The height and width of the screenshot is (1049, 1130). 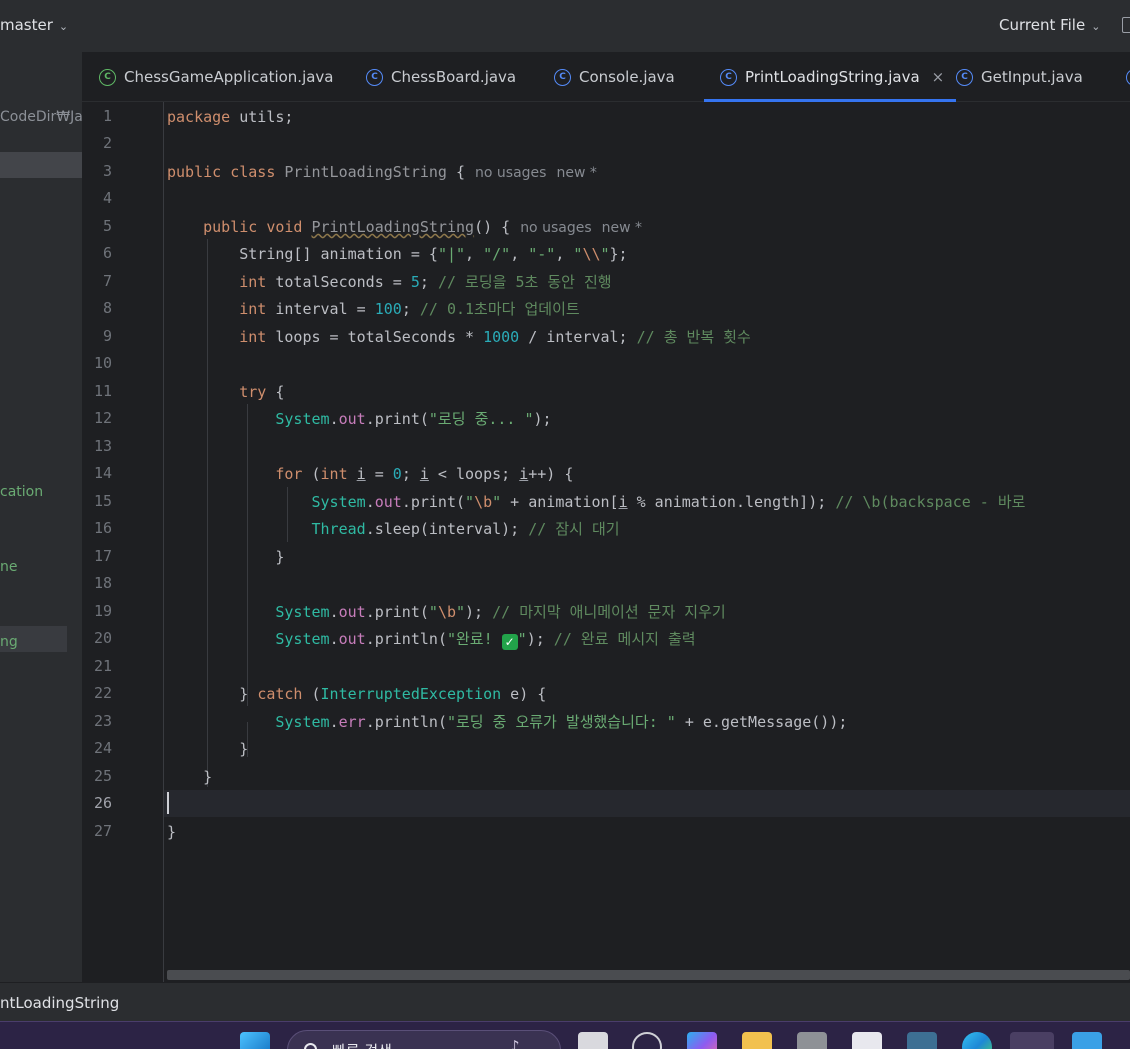 I want to click on search-placeholder: 빠른 검색, so click(x=362, y=1044).